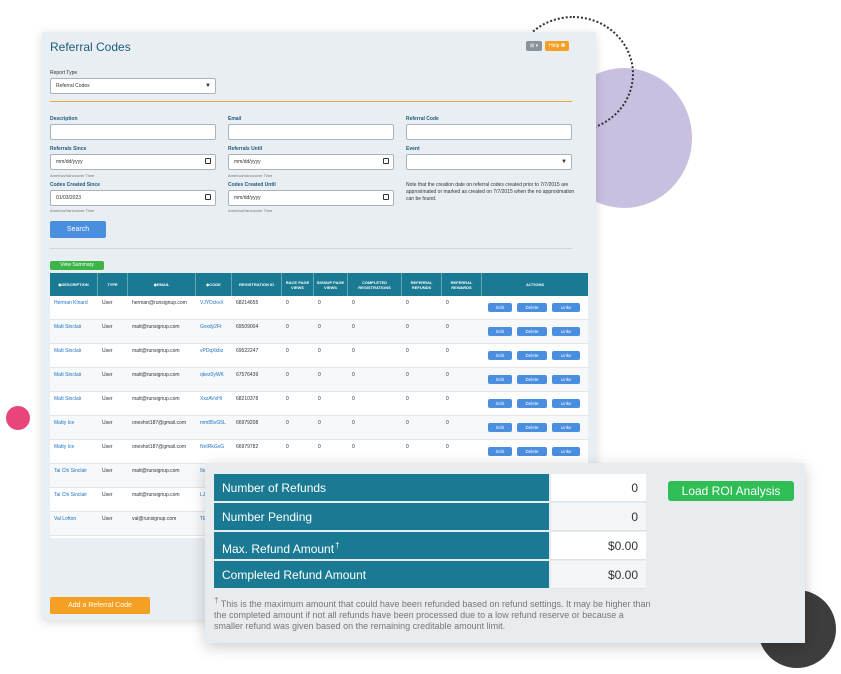  What do you see at coordinates (113, 284) in the screenshot?
I see `column-header-type: TYPE` at bounding box center [113, 284].